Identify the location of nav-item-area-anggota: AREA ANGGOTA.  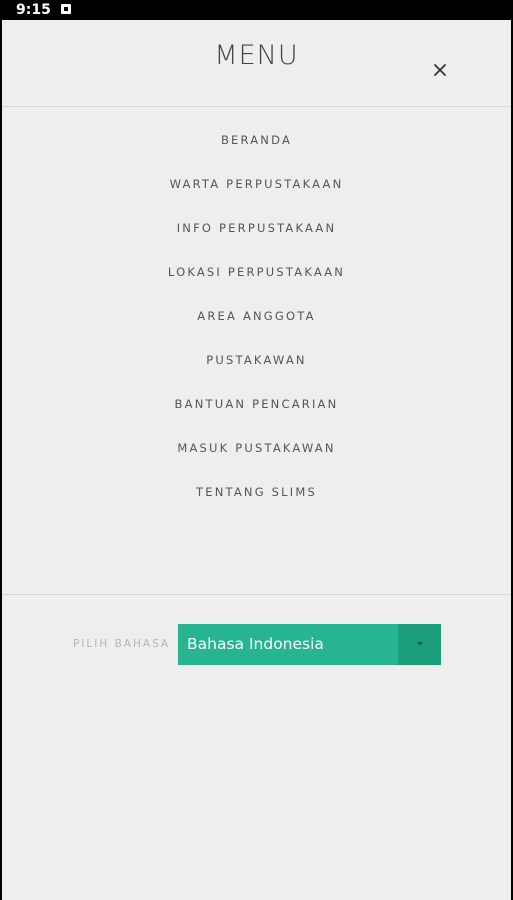
(256, 316).